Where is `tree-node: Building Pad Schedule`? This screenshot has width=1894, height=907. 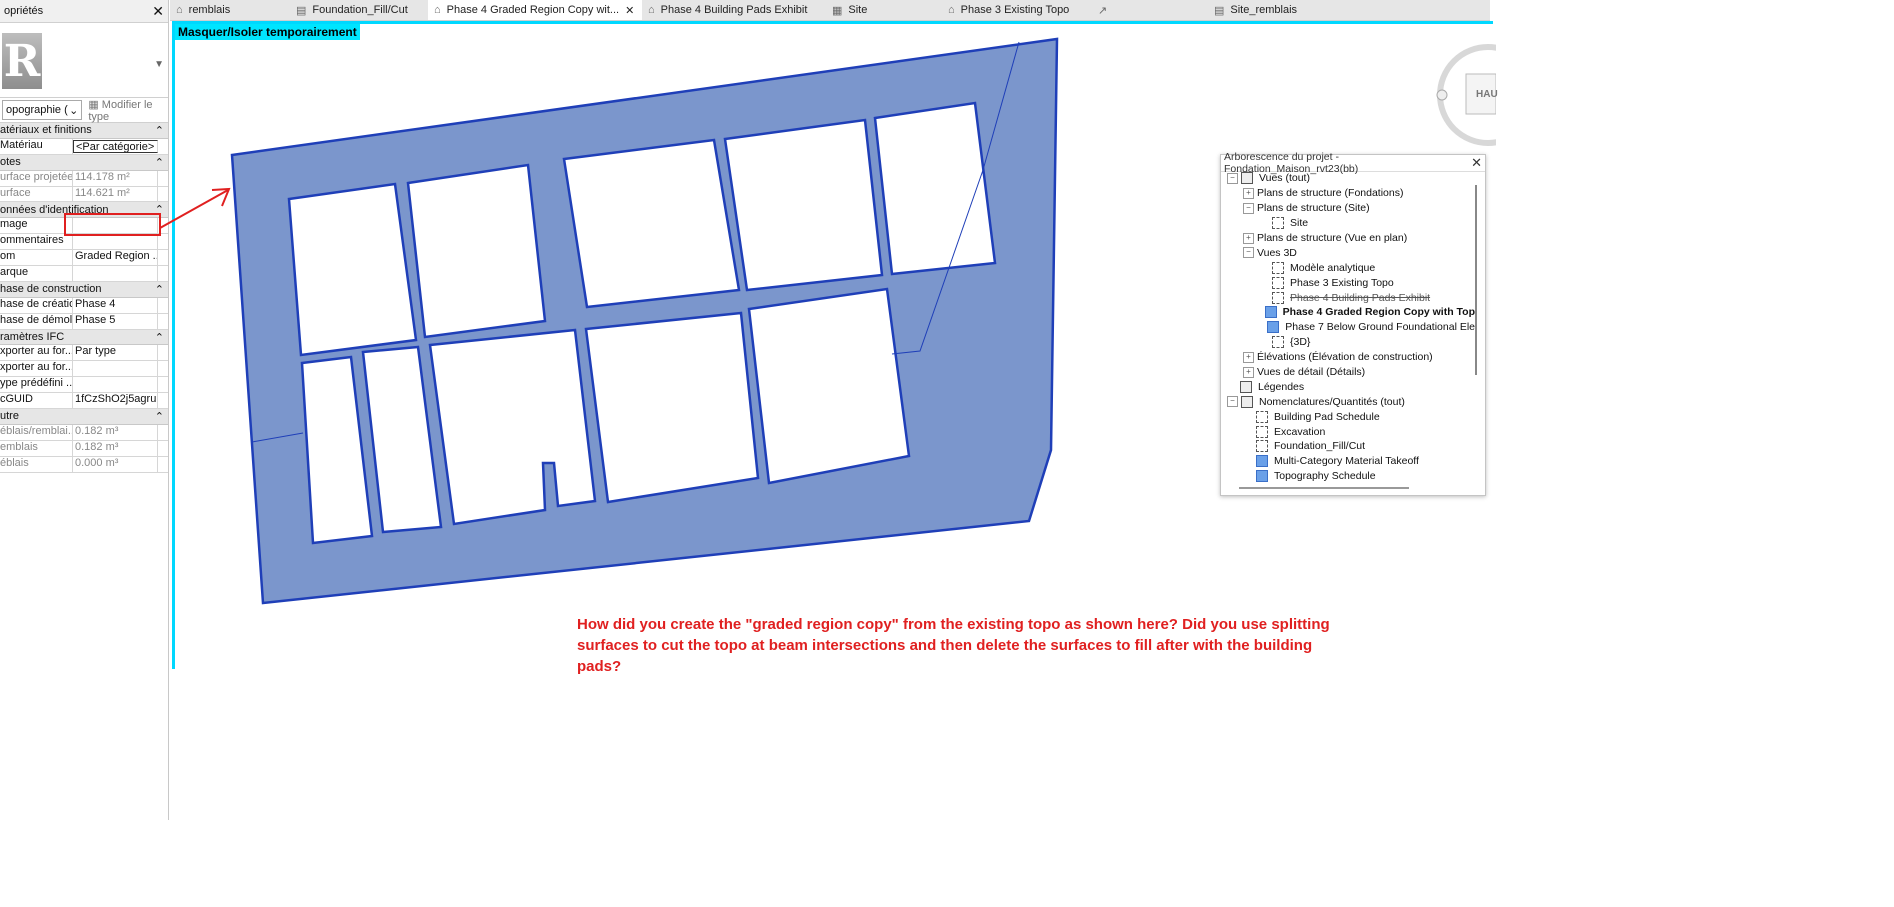
tree-node: Building Pad Schedule is located at coordinates (1351, 416).